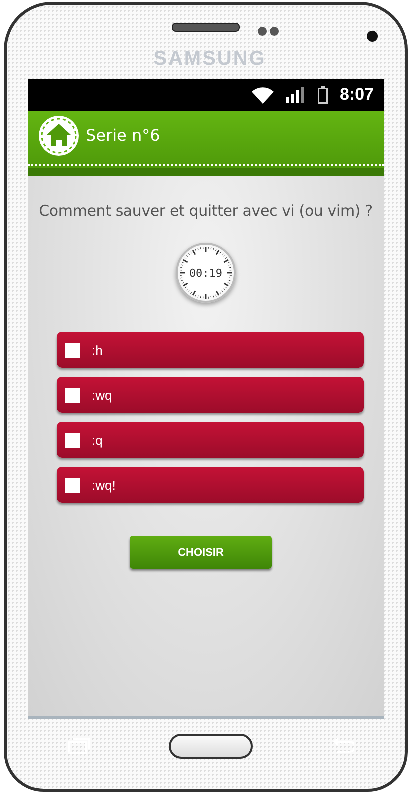 The width and height of the screenshot is (412, 800). I want to click on answer-option: :h, so click(210, 350).